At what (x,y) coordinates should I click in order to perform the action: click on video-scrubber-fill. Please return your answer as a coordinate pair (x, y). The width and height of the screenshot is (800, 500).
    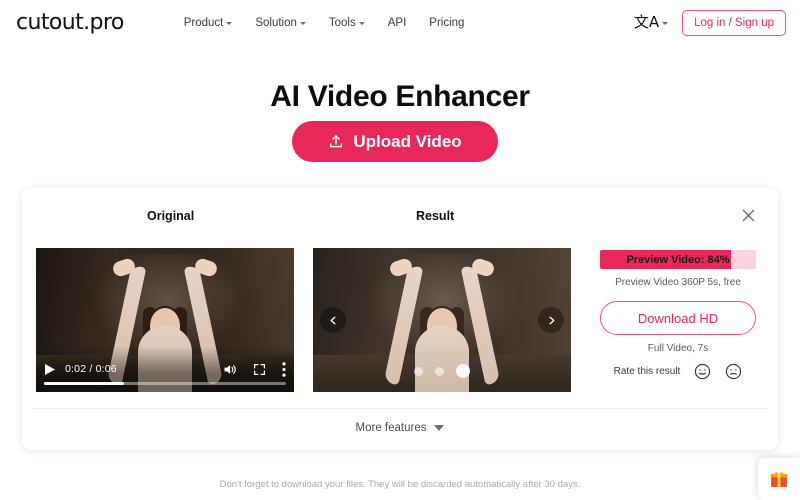
    Looking at the image, I should click on (84, 383).